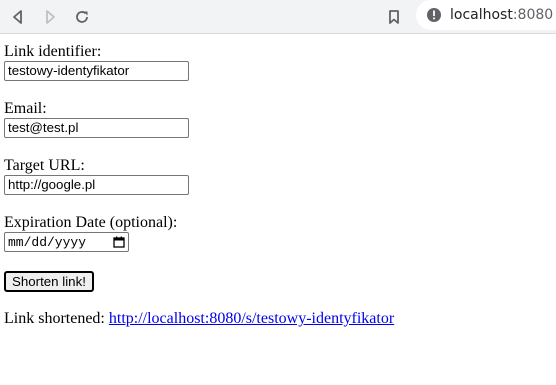  I want to click on url-port: :8080, so click(533, 15).